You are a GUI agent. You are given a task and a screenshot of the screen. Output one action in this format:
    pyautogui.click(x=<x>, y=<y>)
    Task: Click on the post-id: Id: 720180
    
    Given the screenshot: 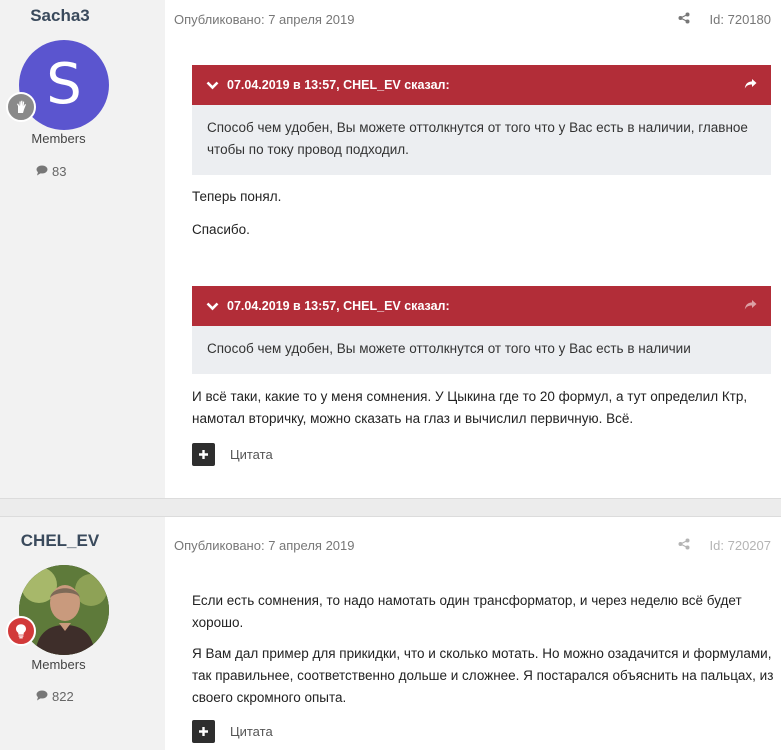 What is the action you would take?
    pyautogui.click(x=740, y=19)
    